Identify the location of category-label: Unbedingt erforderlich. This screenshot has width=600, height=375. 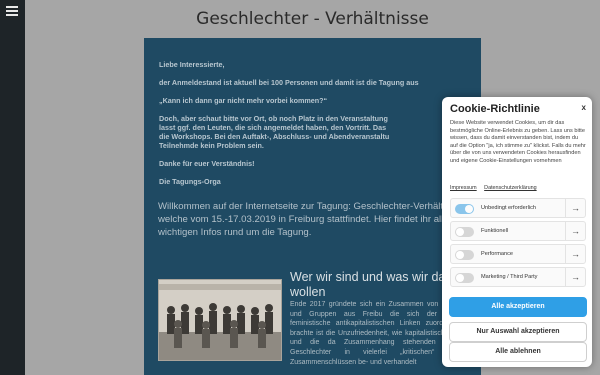
(509, 208).